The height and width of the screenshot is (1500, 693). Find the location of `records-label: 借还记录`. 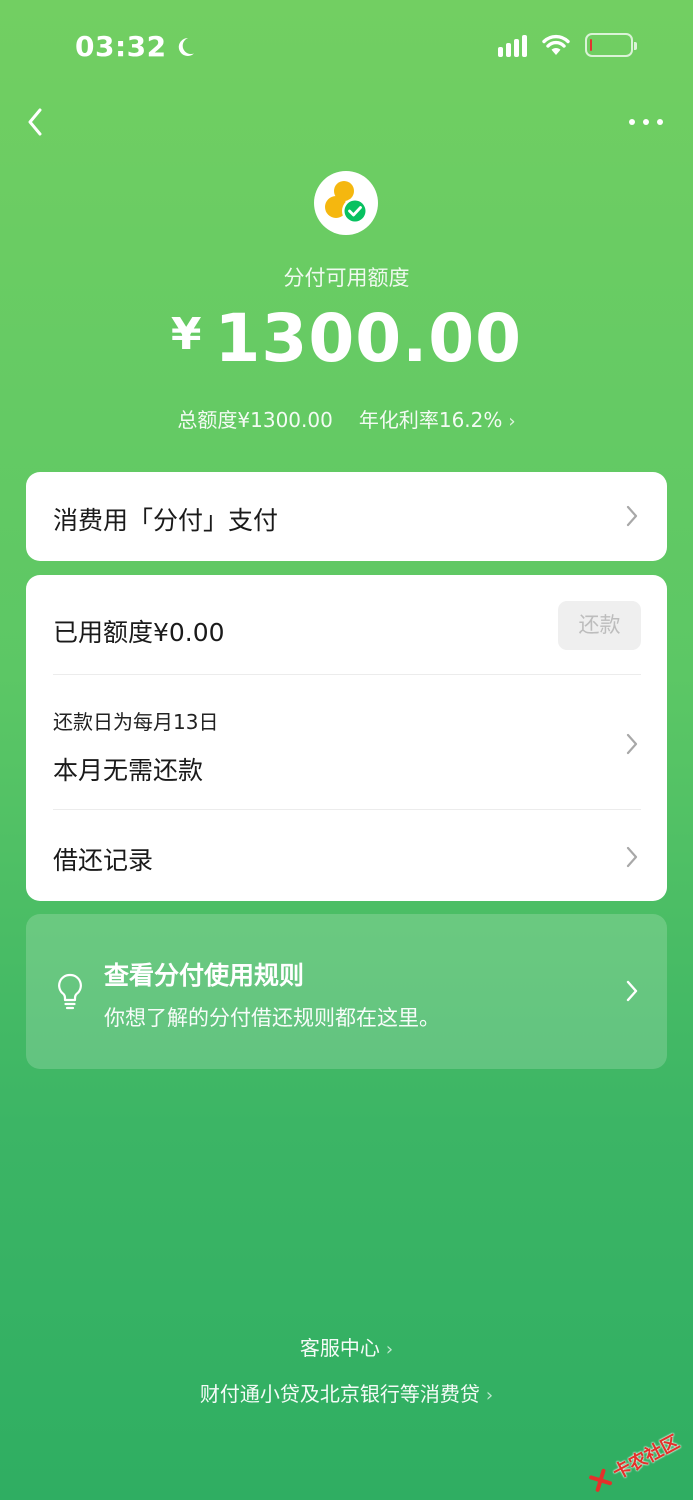

records-label: 借还记录 is located at coordinates (103, 860).